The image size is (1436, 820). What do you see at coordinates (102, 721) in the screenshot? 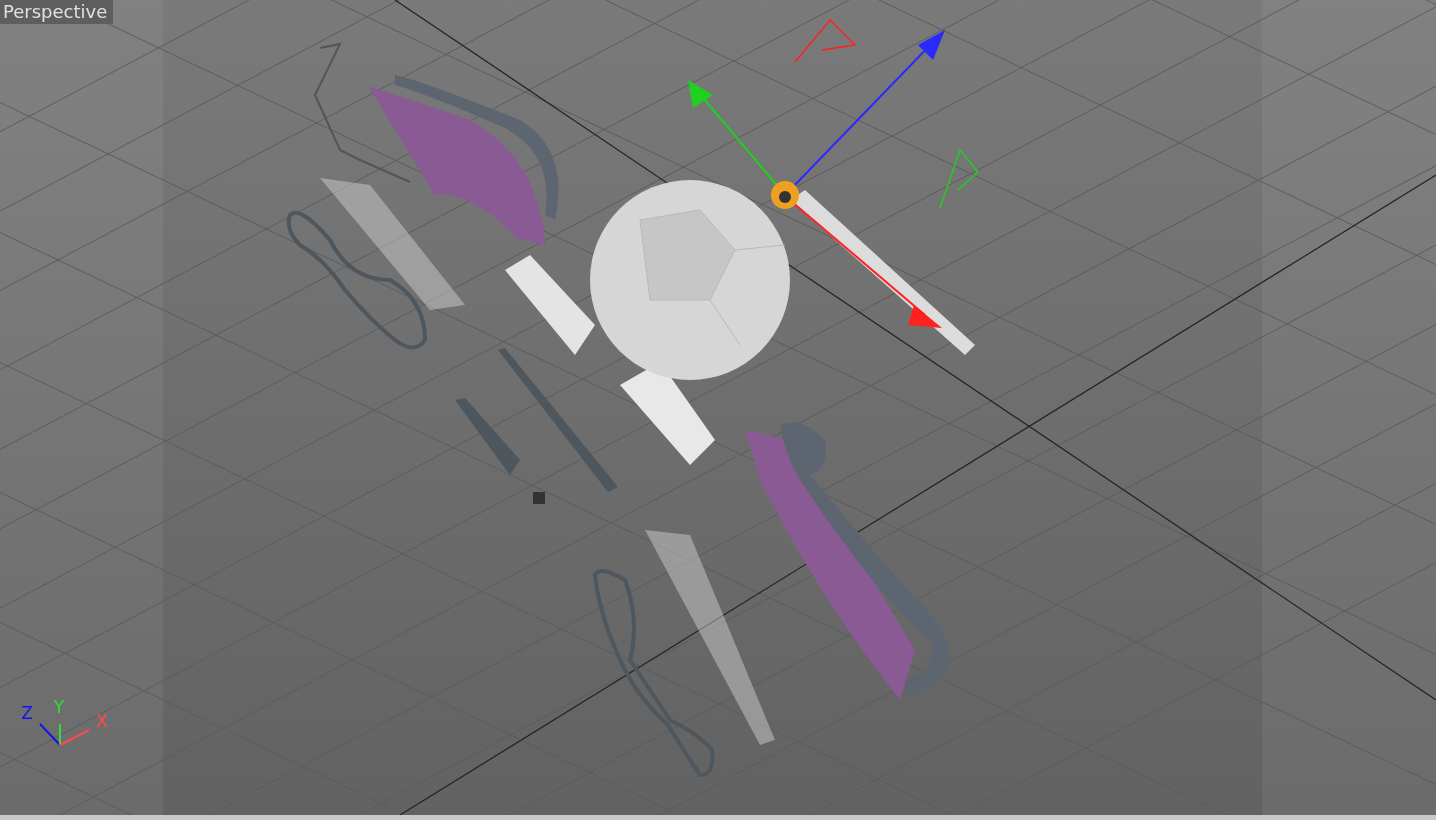
I see `axis-label: X` at bounding box center [102, 721].